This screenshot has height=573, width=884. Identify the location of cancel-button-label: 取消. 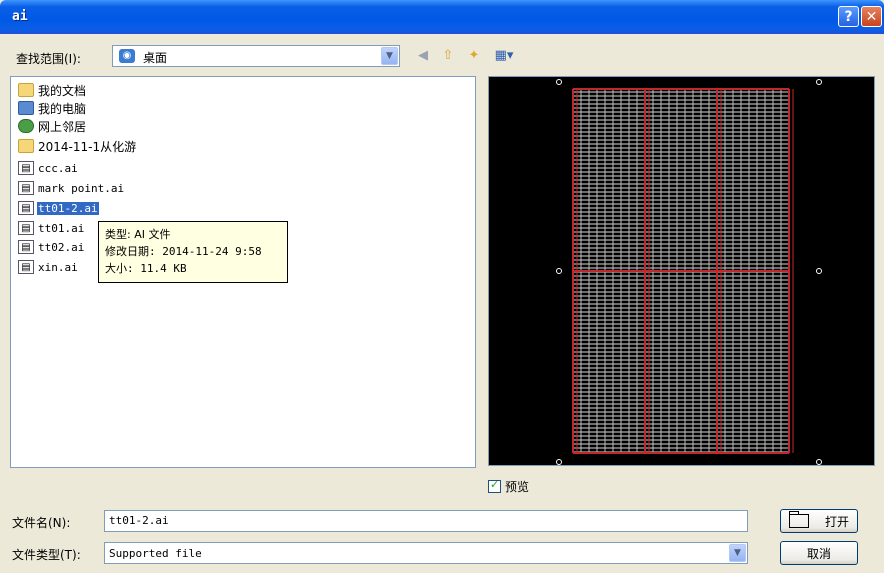
(818, 553).